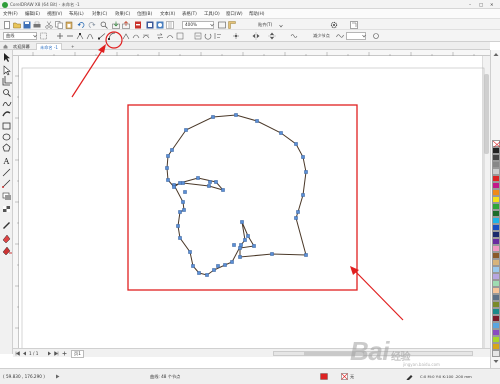 This screenshot has width=500, height=384. I want to click on vertical-scrollbar, so click(486, 202).